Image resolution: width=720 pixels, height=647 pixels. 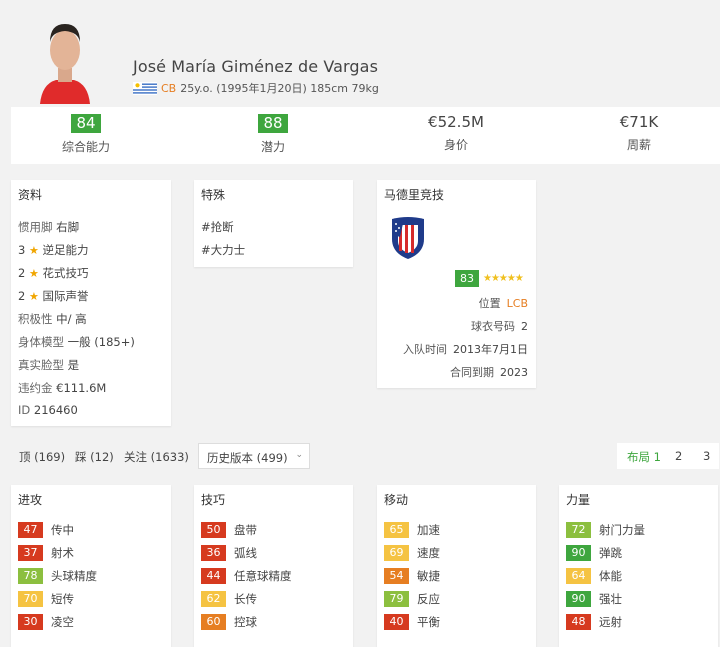 I want to click on attr-row: 54 敏捷, so click(x=412, y=576).